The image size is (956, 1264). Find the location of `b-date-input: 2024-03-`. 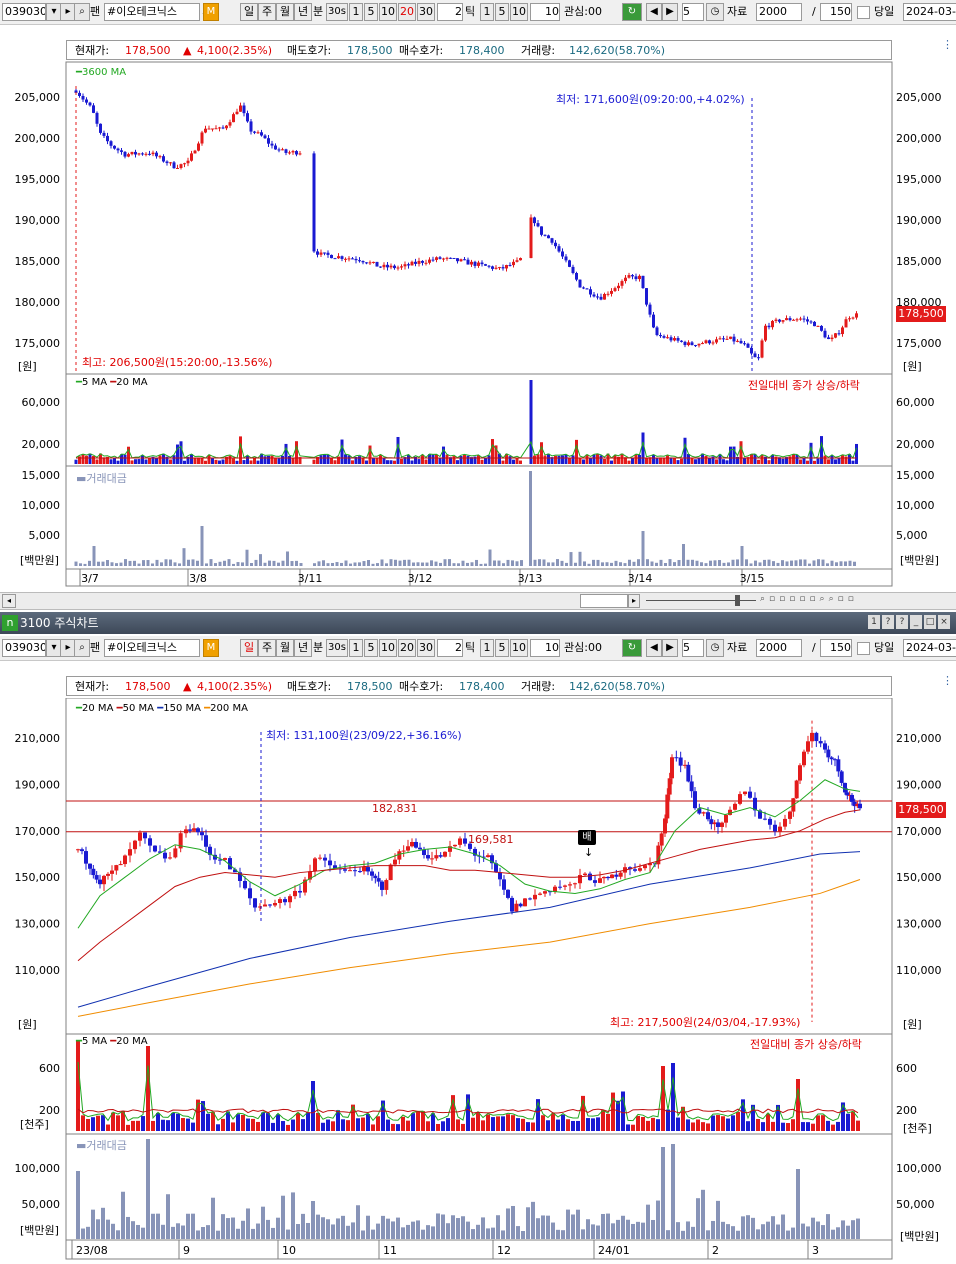

b-date-input: 2024-03- is located at coordinates (929, 648).